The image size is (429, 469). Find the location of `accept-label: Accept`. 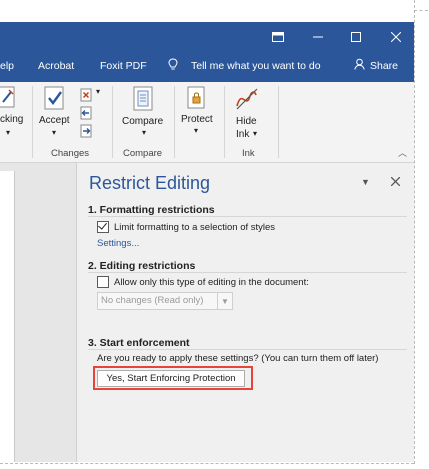

accept-label: Accept is located at coordinates (54, 120).